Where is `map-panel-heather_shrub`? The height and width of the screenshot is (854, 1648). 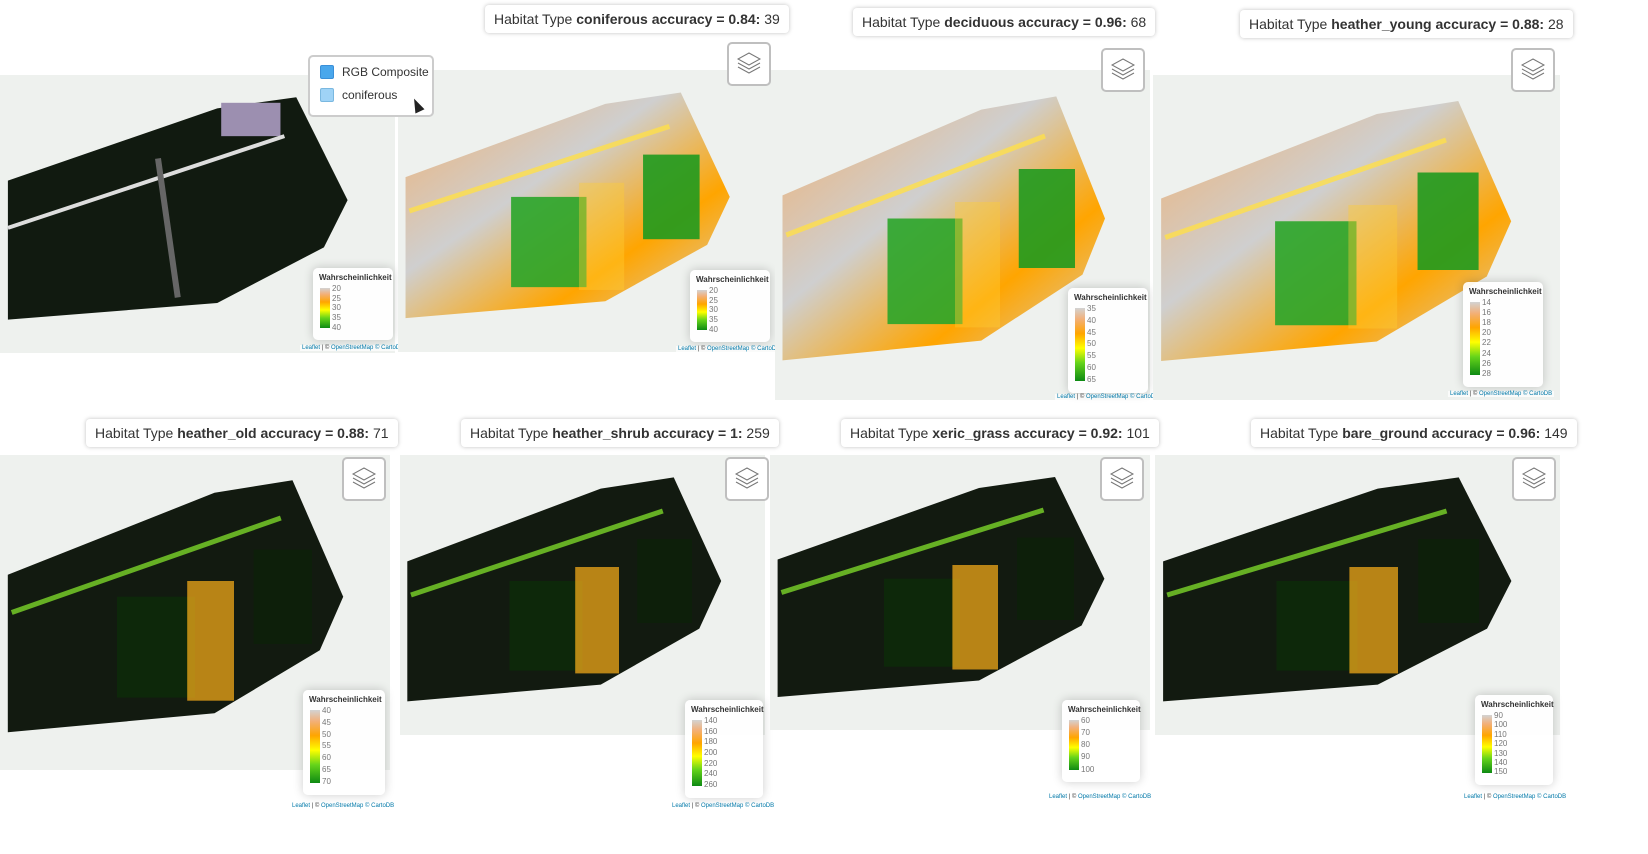
map-panel-heather_shrub is located at coordinates (582, 595).